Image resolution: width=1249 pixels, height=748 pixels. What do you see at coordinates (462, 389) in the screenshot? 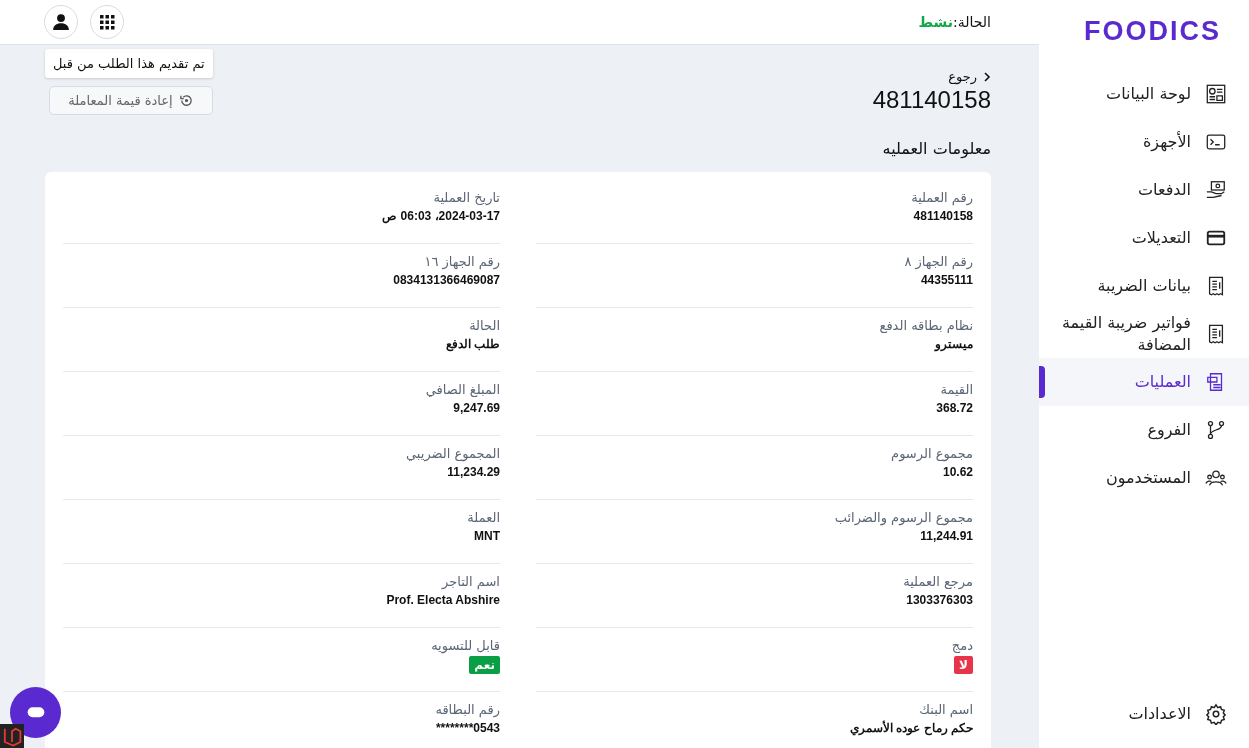
I see `field-label: المبلغ الصافي` at bounding box center [462, 389].